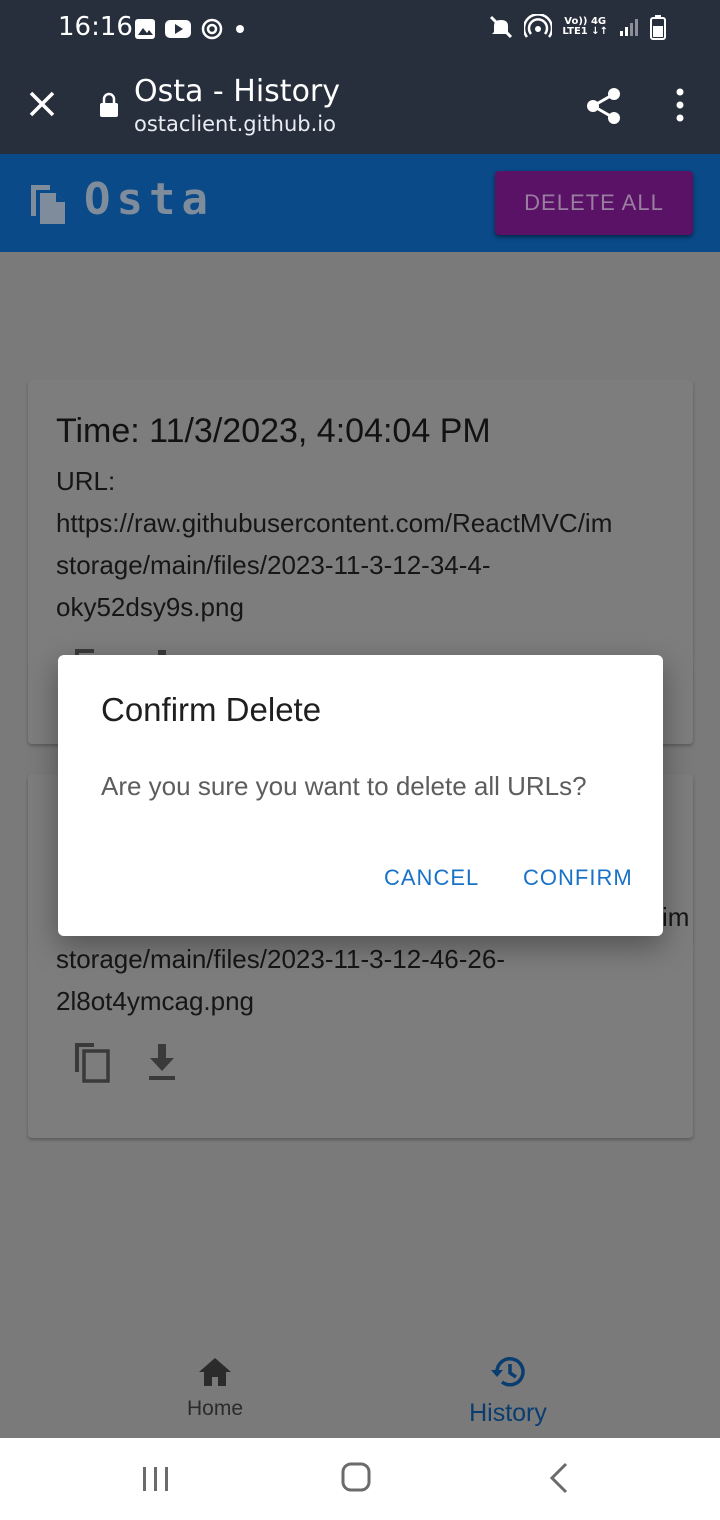 The width and height of the screenshot is (720, 1520). I want to click on app-header: Osta DELETE ALL, so click(360, 203).